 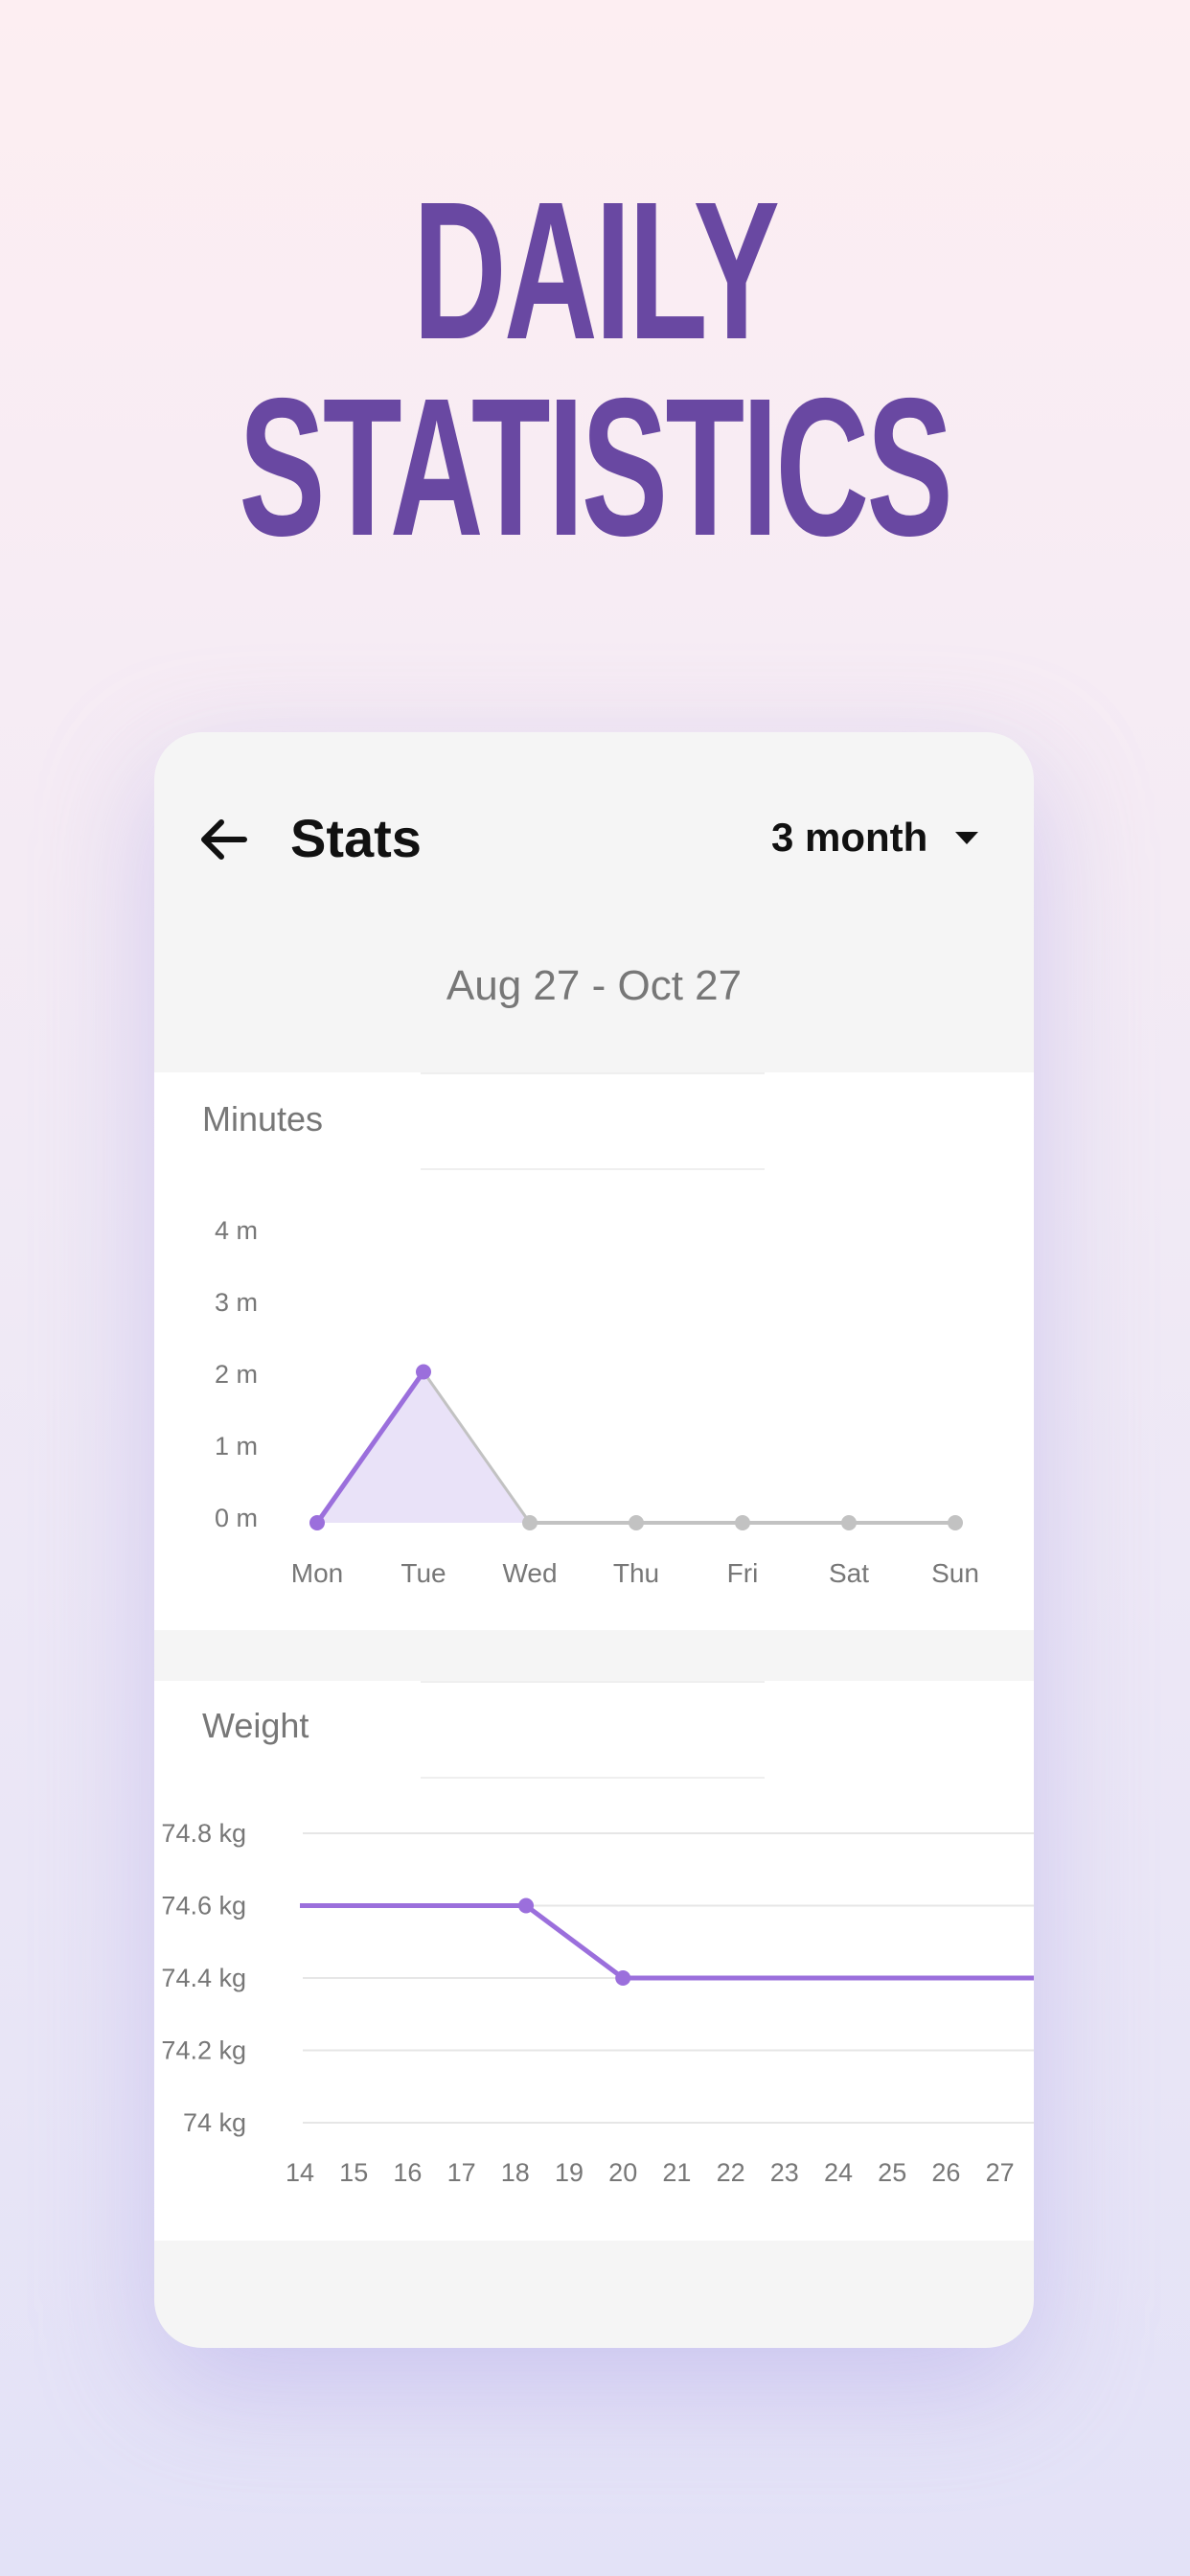 I want to click on x-tick-label: Thu, so click(x=636, y=1573).